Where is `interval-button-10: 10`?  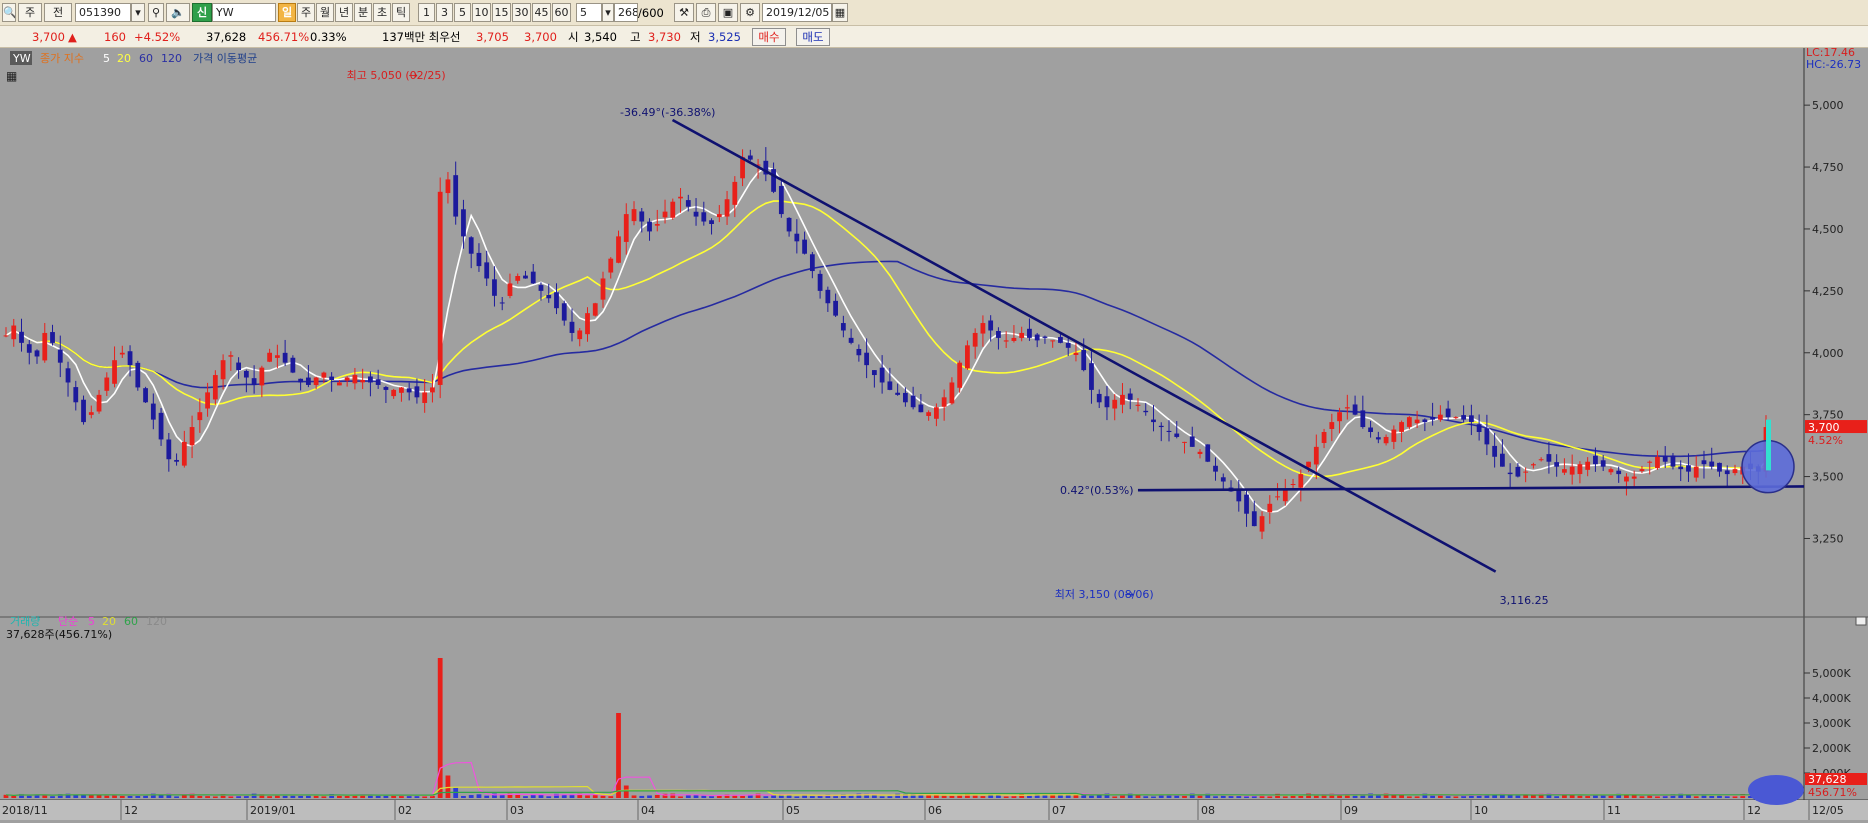 interval-button-10: 10 is located at coordinates (481, 12).